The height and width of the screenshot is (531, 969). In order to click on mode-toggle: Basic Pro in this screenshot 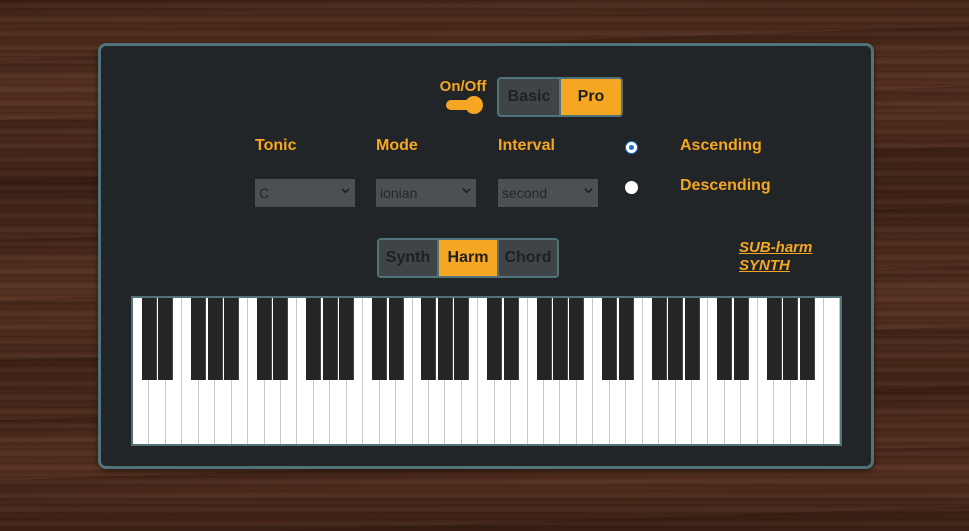, I will do `click(560, 97)`.